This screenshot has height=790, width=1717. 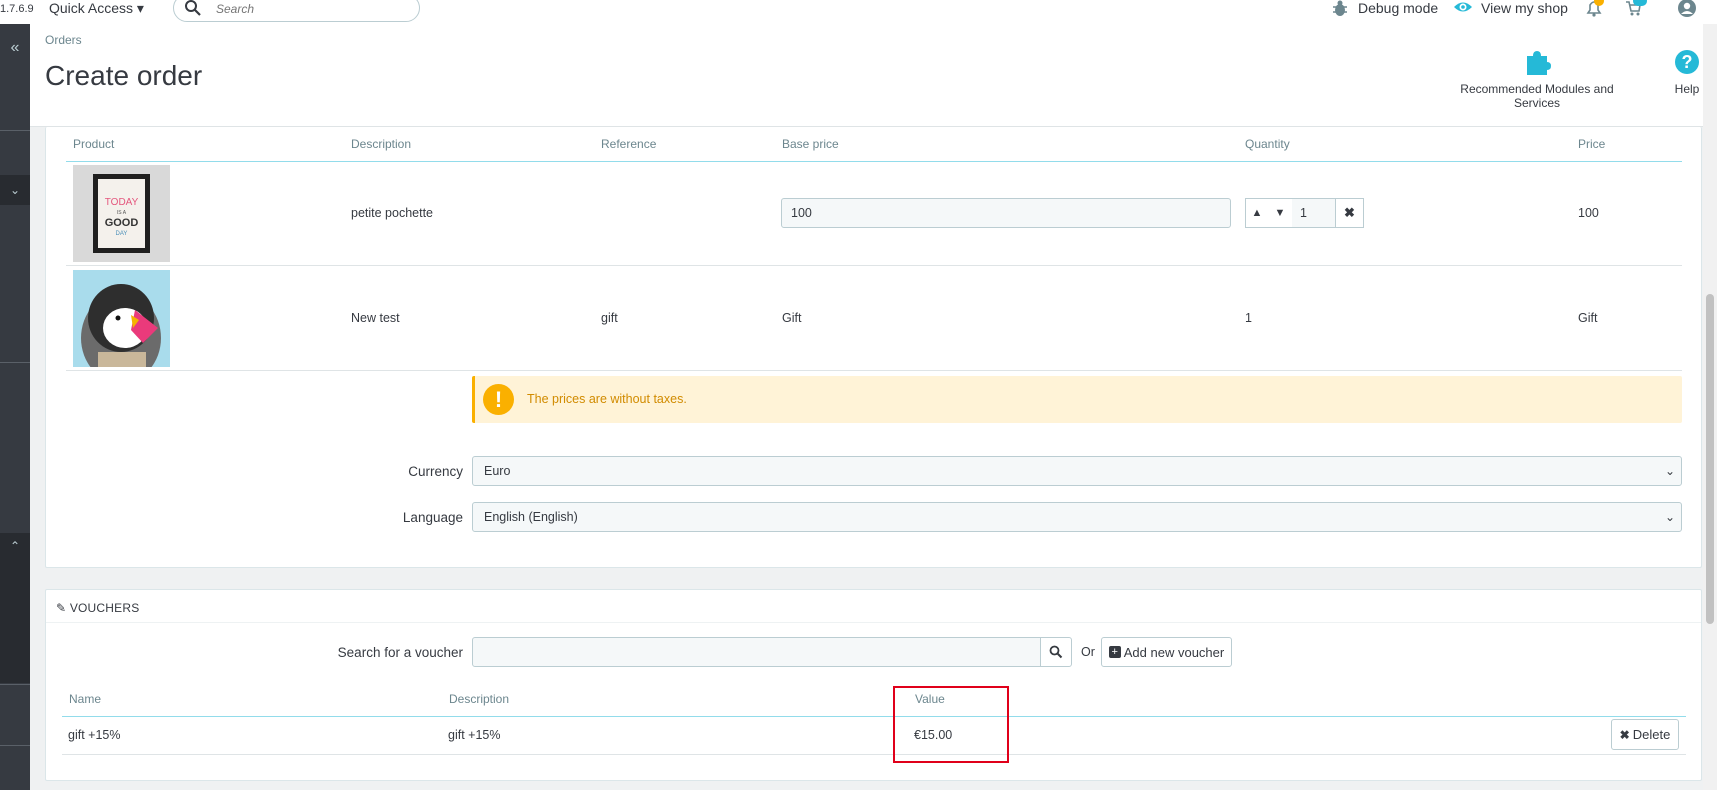 I want to click on quick-access-dropdown: Quick Access ▾, so click(x=96, y=8).